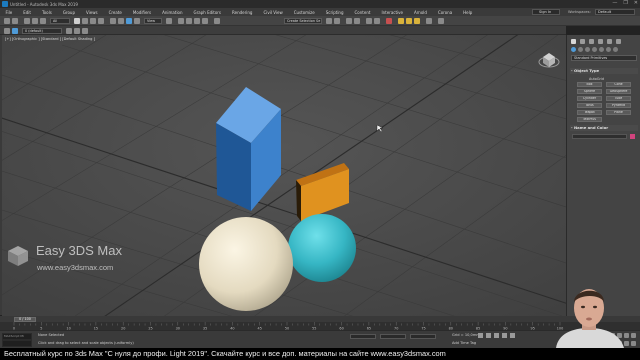  Describe the element at coordinates (604, 58) in the screenshot. I see `primitive-category-dropdown: Standard Primitives` at that location.